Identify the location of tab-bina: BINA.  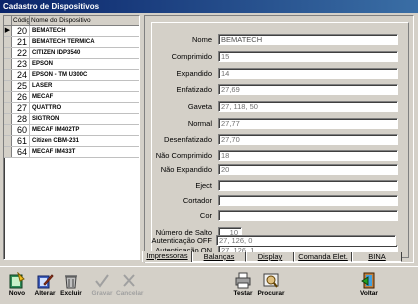
(377, 257).